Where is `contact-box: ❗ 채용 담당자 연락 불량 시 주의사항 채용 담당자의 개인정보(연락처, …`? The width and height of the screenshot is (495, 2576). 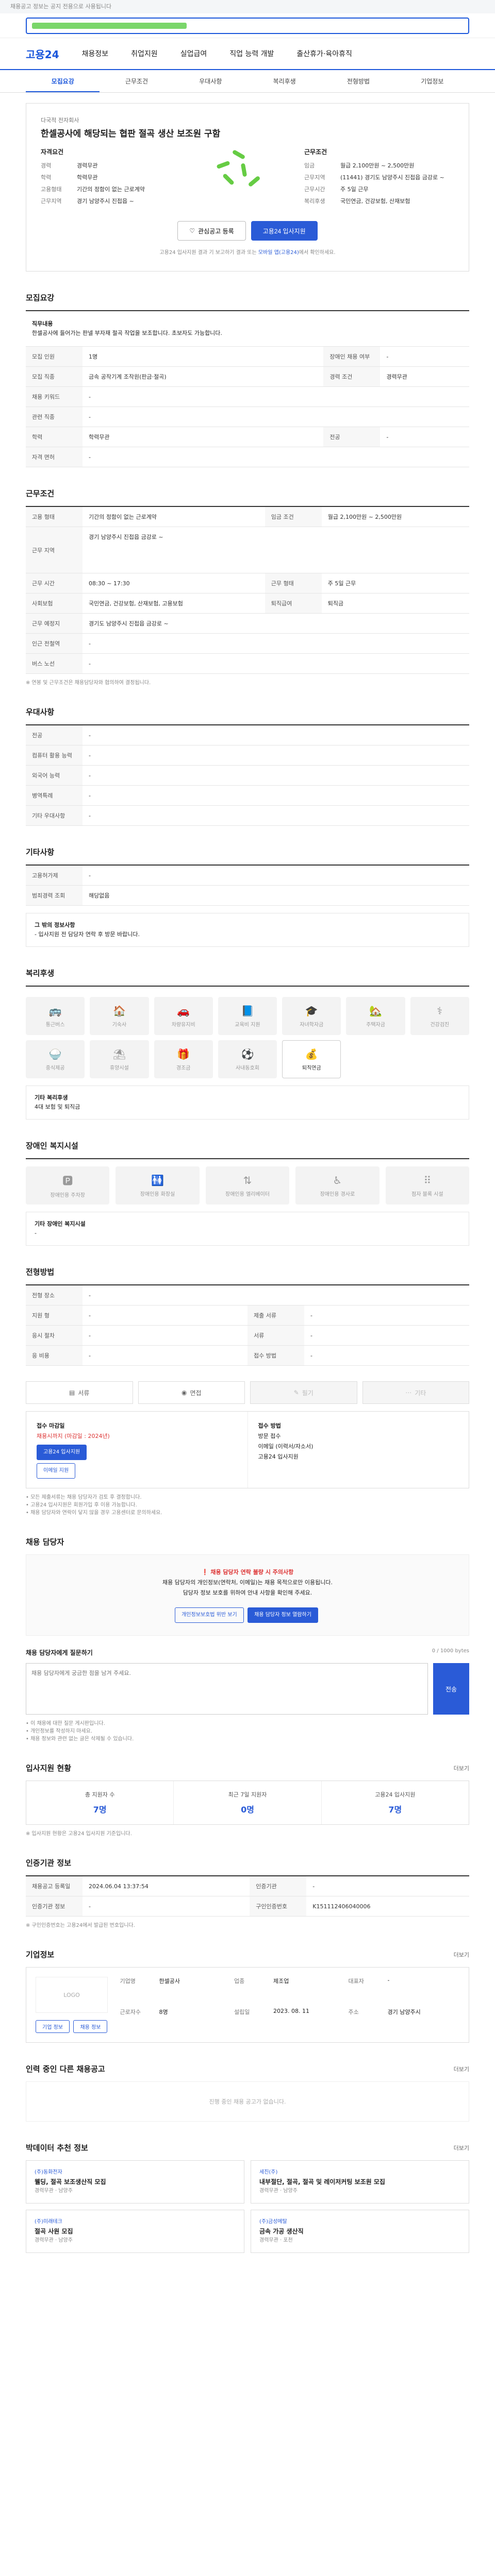 contact-box: ❗ 채용 담당자 연락 불량 시 주의사항 채용 담당자의 개인정보(연락처, … is located at coordinates (247, 1595).